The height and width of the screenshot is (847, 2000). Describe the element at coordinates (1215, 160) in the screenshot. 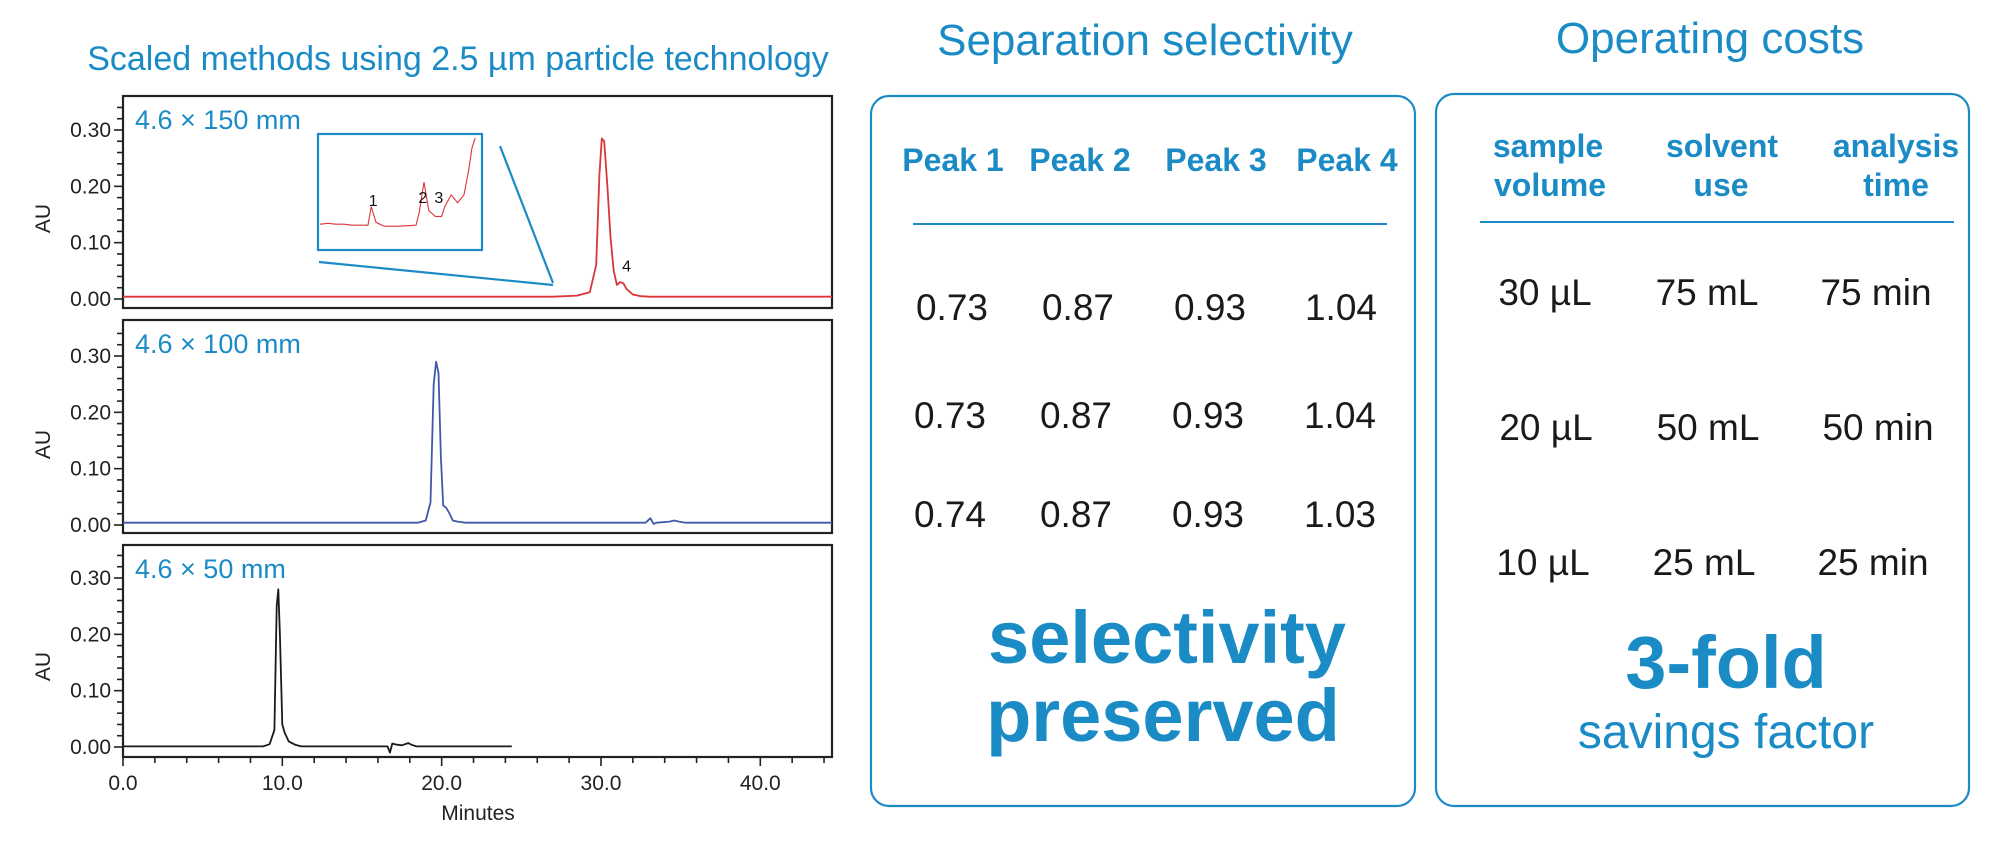

I see `selectivity-header-3: Peak 3` at that location.